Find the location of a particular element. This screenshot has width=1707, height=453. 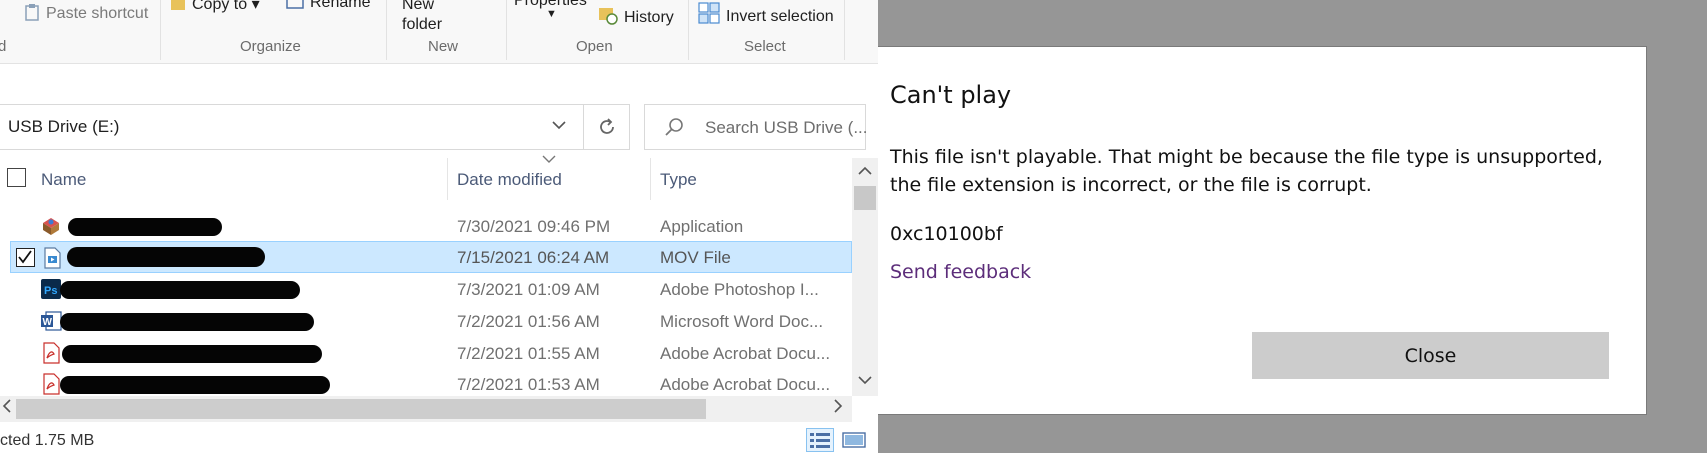

video-file-icon is located at coordinates (52, 258).